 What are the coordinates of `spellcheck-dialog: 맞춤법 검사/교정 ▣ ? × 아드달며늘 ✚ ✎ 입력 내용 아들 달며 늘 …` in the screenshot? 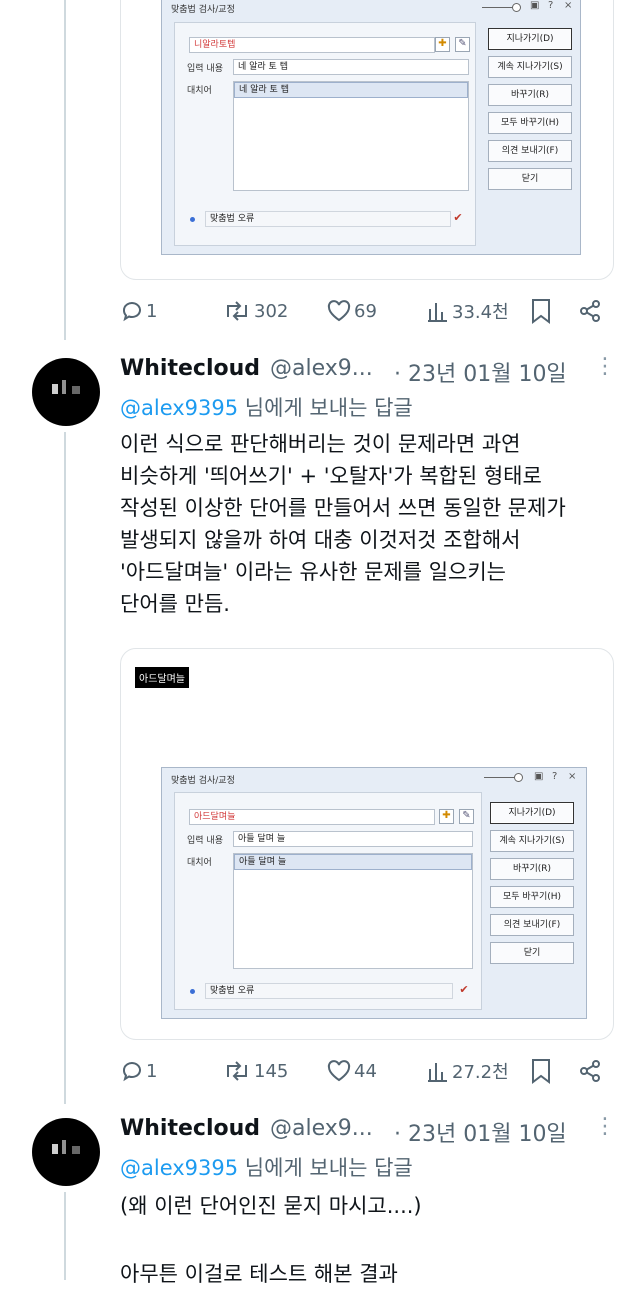 It's located at (374, 893).